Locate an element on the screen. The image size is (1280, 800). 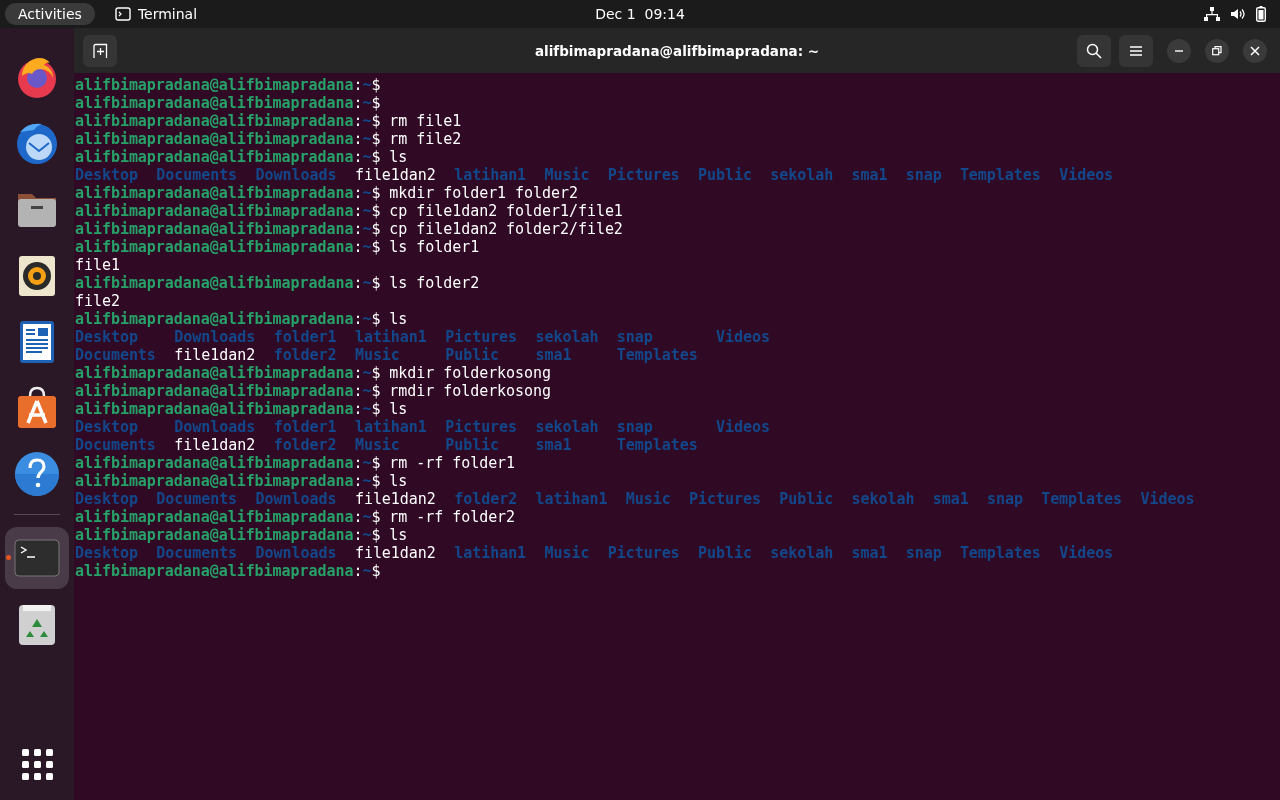
network-icon is located at coordinates (1212, 14).